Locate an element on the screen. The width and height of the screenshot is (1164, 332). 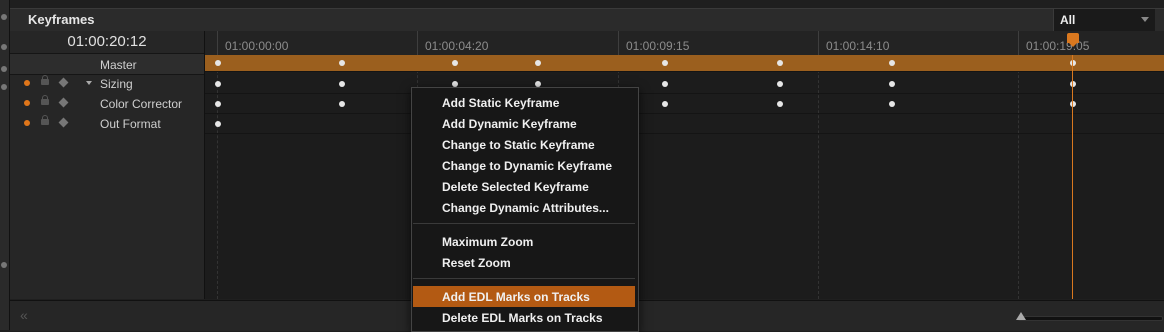
menu-item-add-dynamic-keyframe: Add Dynamic Keyframe is located at coordinates (524, 123).